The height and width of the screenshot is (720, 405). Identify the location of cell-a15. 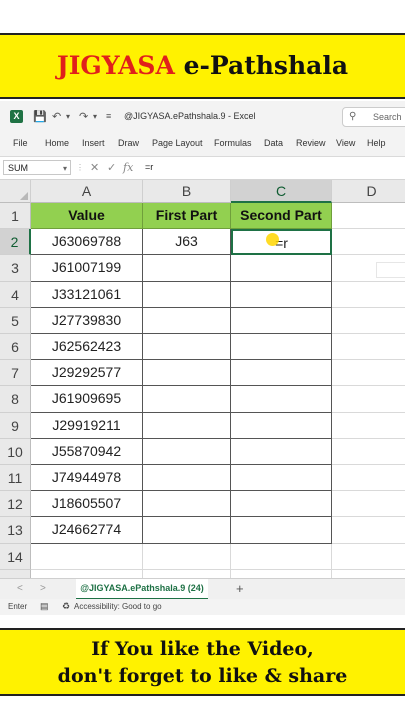
(87, 573).